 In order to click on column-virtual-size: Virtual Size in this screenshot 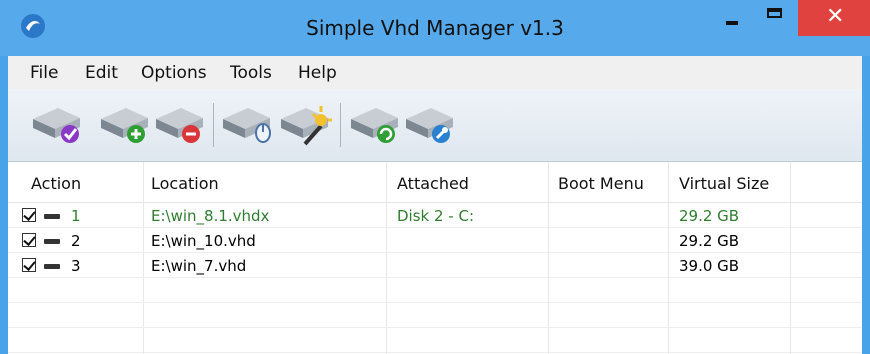, I will do `click(724, 183)`.